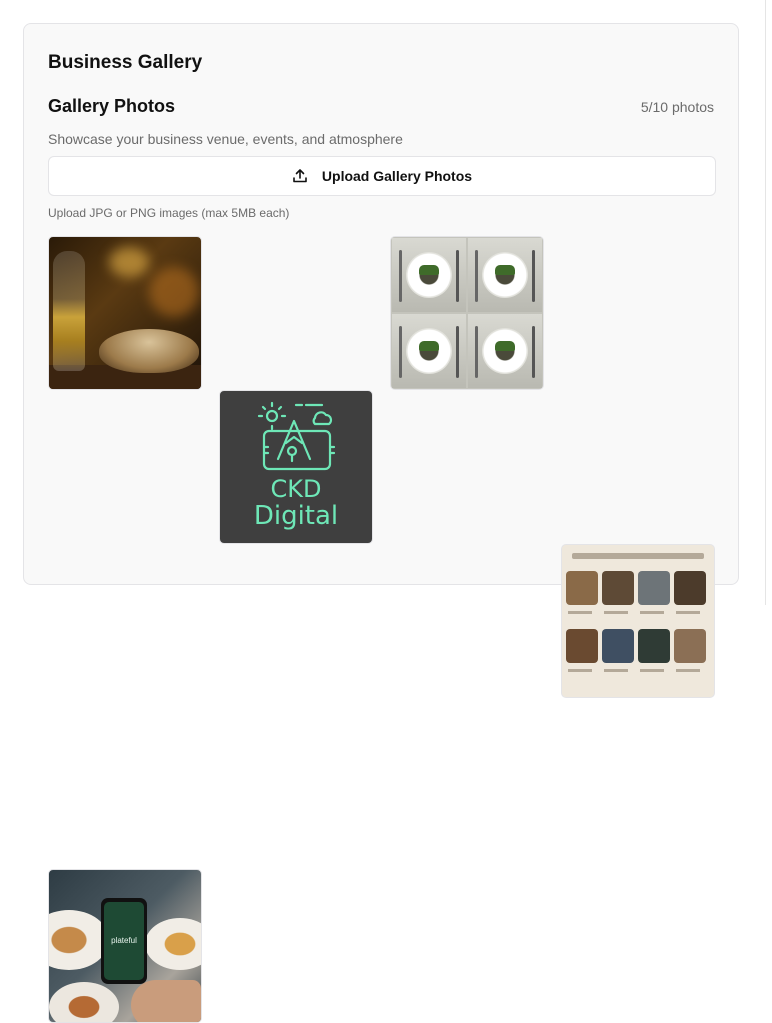 The image size is (772, 1023). Describe the element at coordinates (296, 489) in the screenshot. I see `logo-text-line1: CKD` at that location.